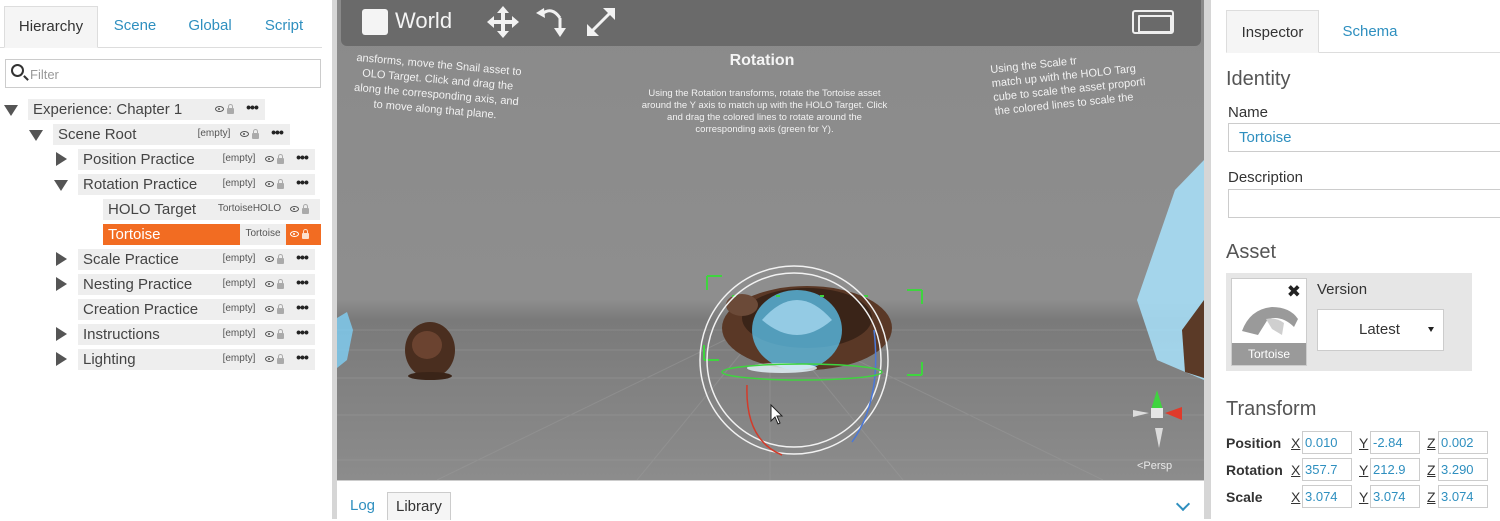  What do you see at coordinates (1154, 466) in the screenshot?
I see `perspective-toggle: <Persp` at bounding box center [1154, 466].